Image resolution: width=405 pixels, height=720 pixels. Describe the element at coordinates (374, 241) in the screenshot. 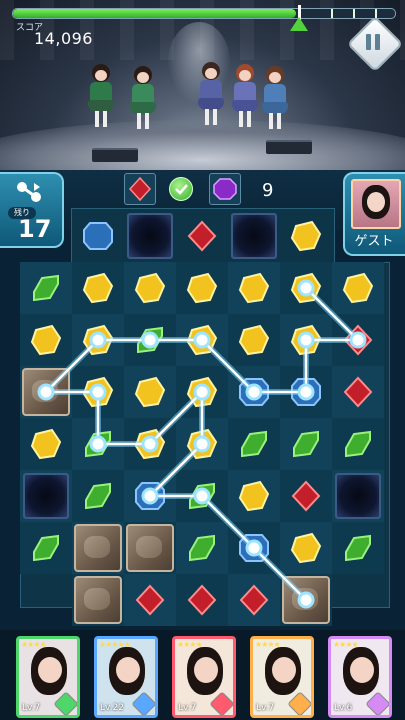

I see `guest-label: ゲスト` at that location.